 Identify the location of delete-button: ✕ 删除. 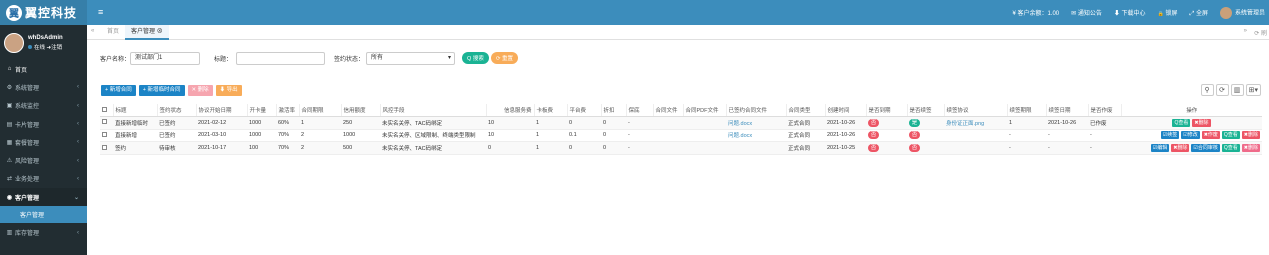
(200, 90).